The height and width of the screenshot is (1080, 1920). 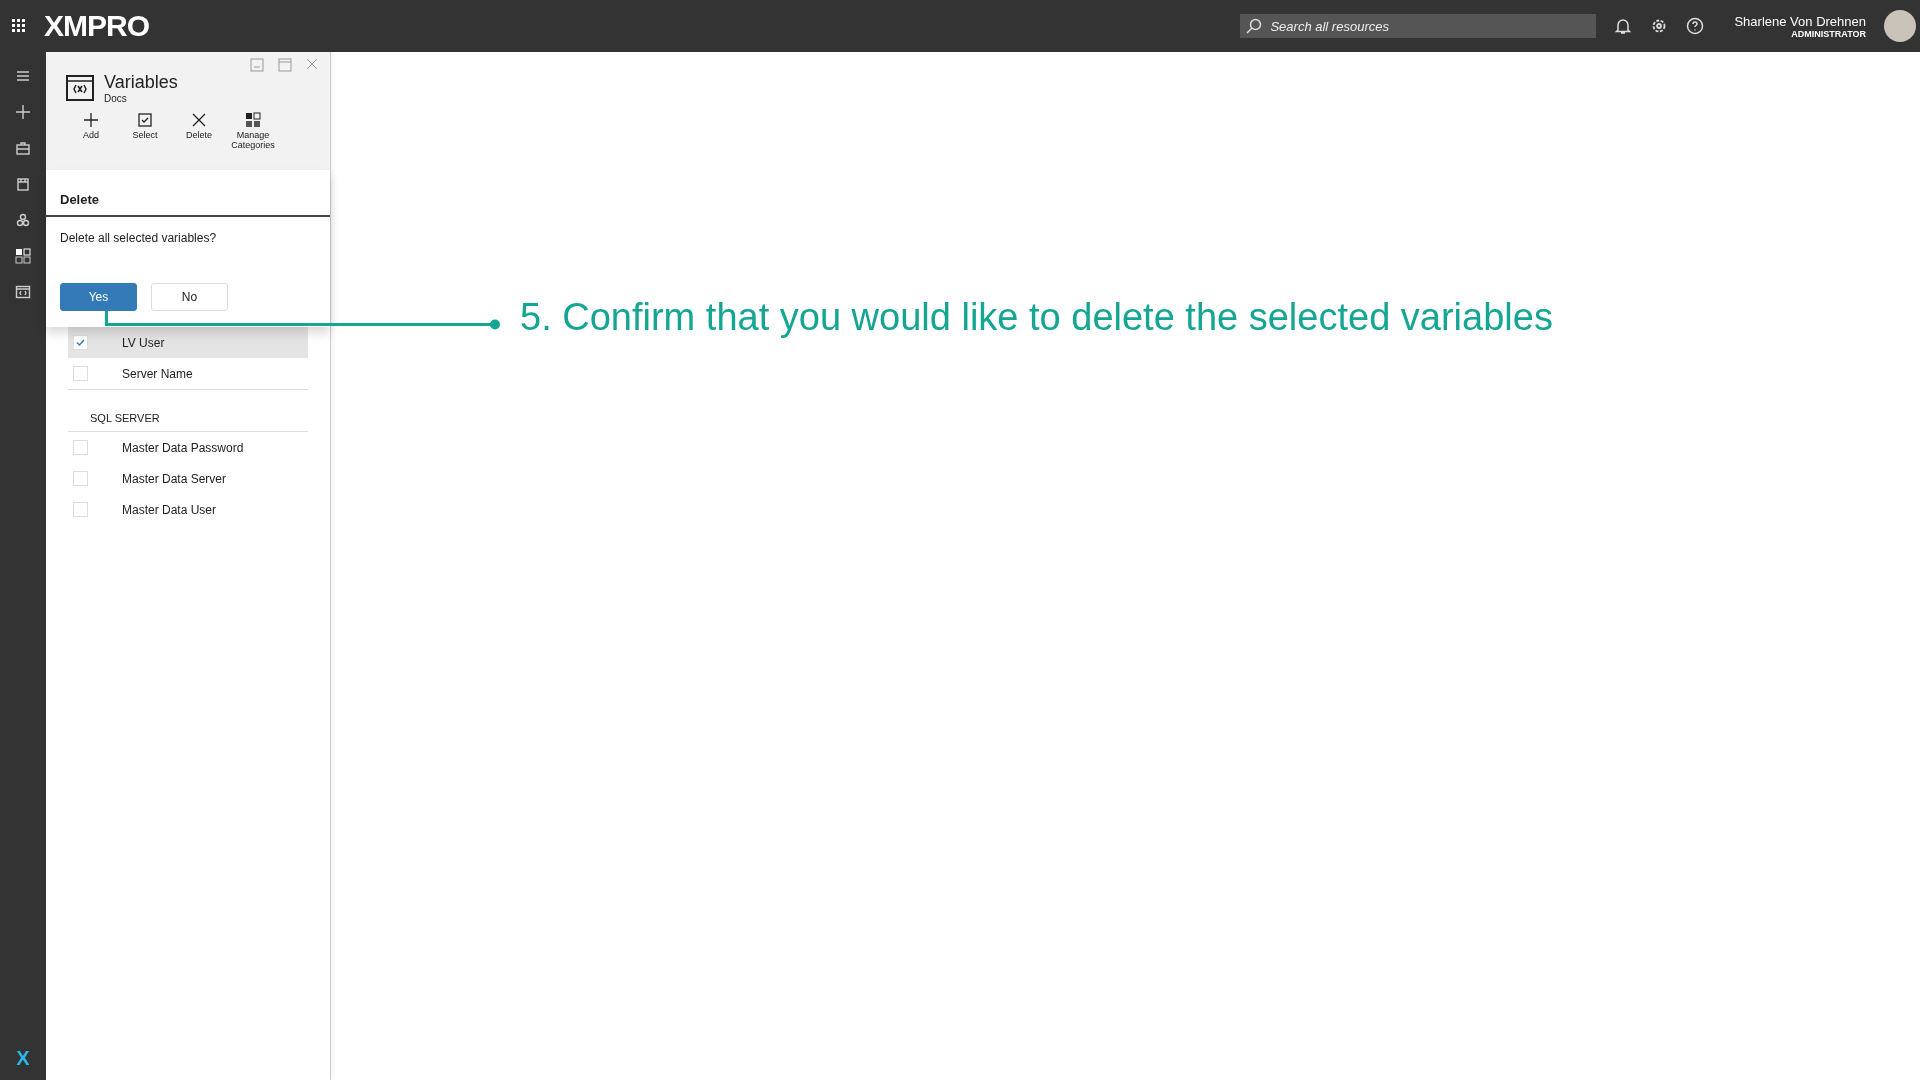 What do you see at coordinates (23, 256) in the screenshot?
I see `apps-grid-icon` at bounding box center [23, 256].